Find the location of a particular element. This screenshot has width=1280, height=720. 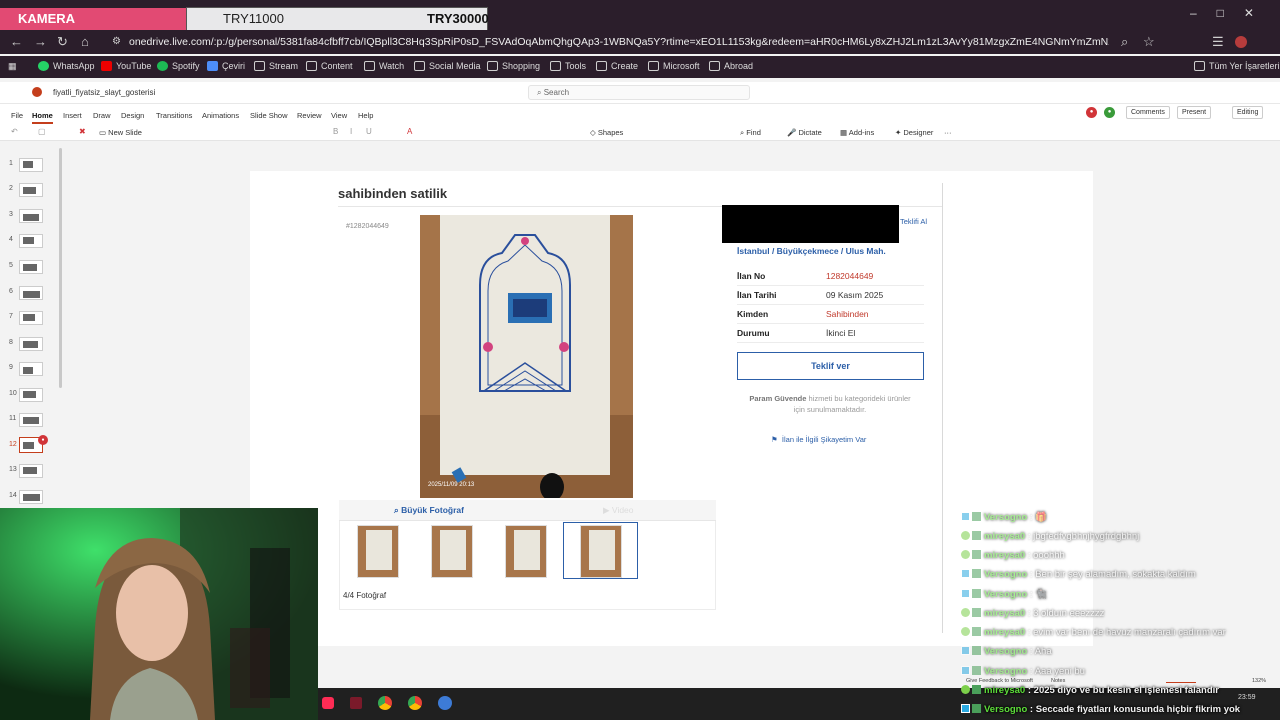

undo-icon: ↶ is located at coordinates (14, 131).